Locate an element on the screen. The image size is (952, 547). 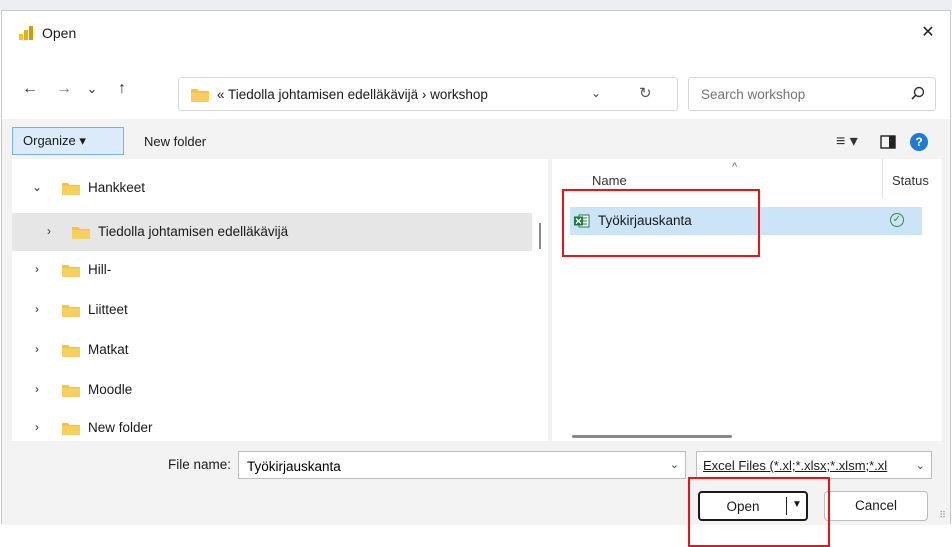
search-input is located at coordinates (799, 94).